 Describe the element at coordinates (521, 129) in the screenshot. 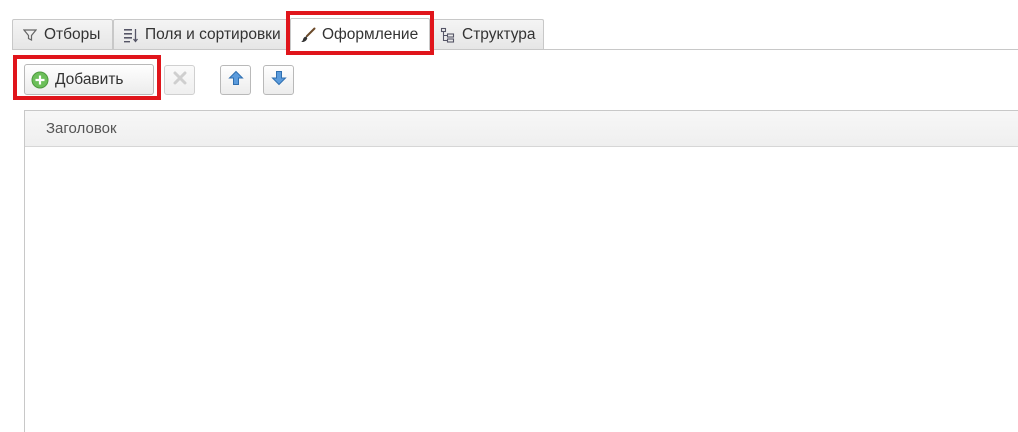

I see `table-header: Заголовок` at that location.